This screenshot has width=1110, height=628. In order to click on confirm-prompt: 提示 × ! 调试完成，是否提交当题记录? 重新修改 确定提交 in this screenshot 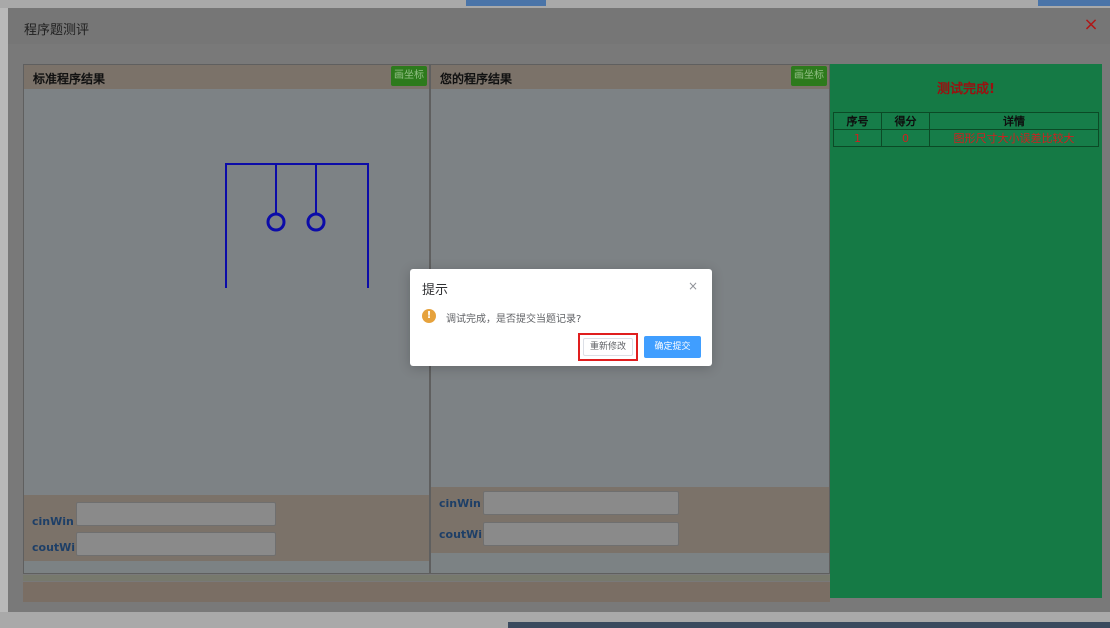, I will do `click(561, 317)`.